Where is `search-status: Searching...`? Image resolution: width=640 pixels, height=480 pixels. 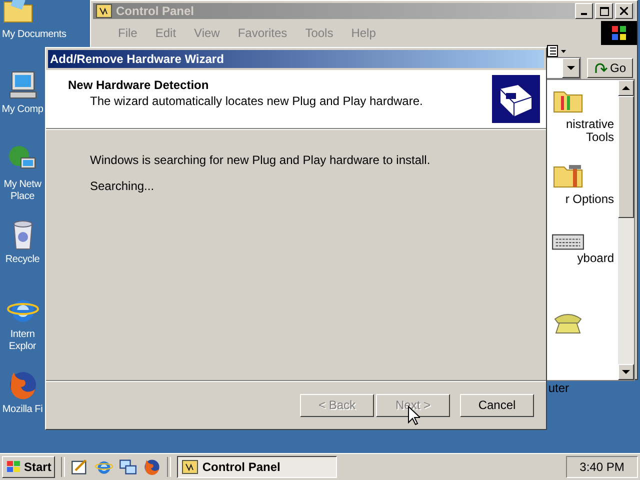 search-status: Searching... is located at coordinates (123, 186).